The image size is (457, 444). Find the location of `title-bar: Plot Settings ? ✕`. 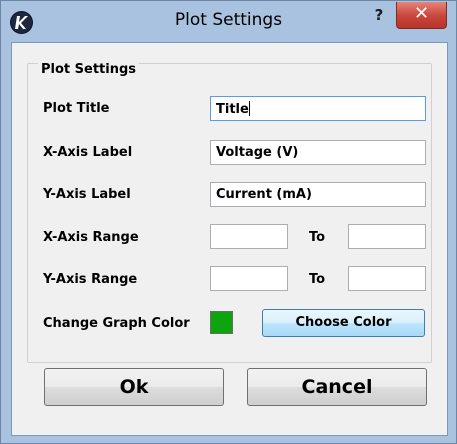

title-bar: Plot Settings ? ✕ is located at coordinates (228, 21).